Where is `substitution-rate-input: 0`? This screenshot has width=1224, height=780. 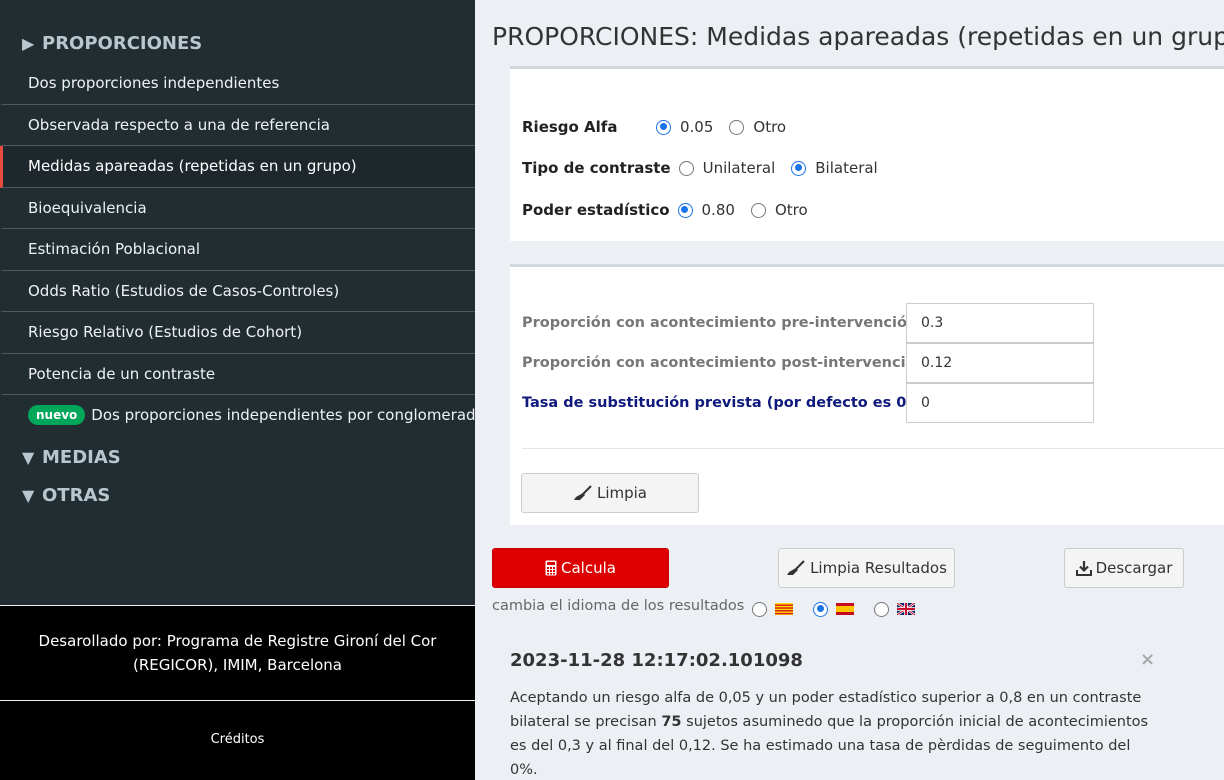 substitution-rate-input: 0 is located at coordinates (1000, 403).